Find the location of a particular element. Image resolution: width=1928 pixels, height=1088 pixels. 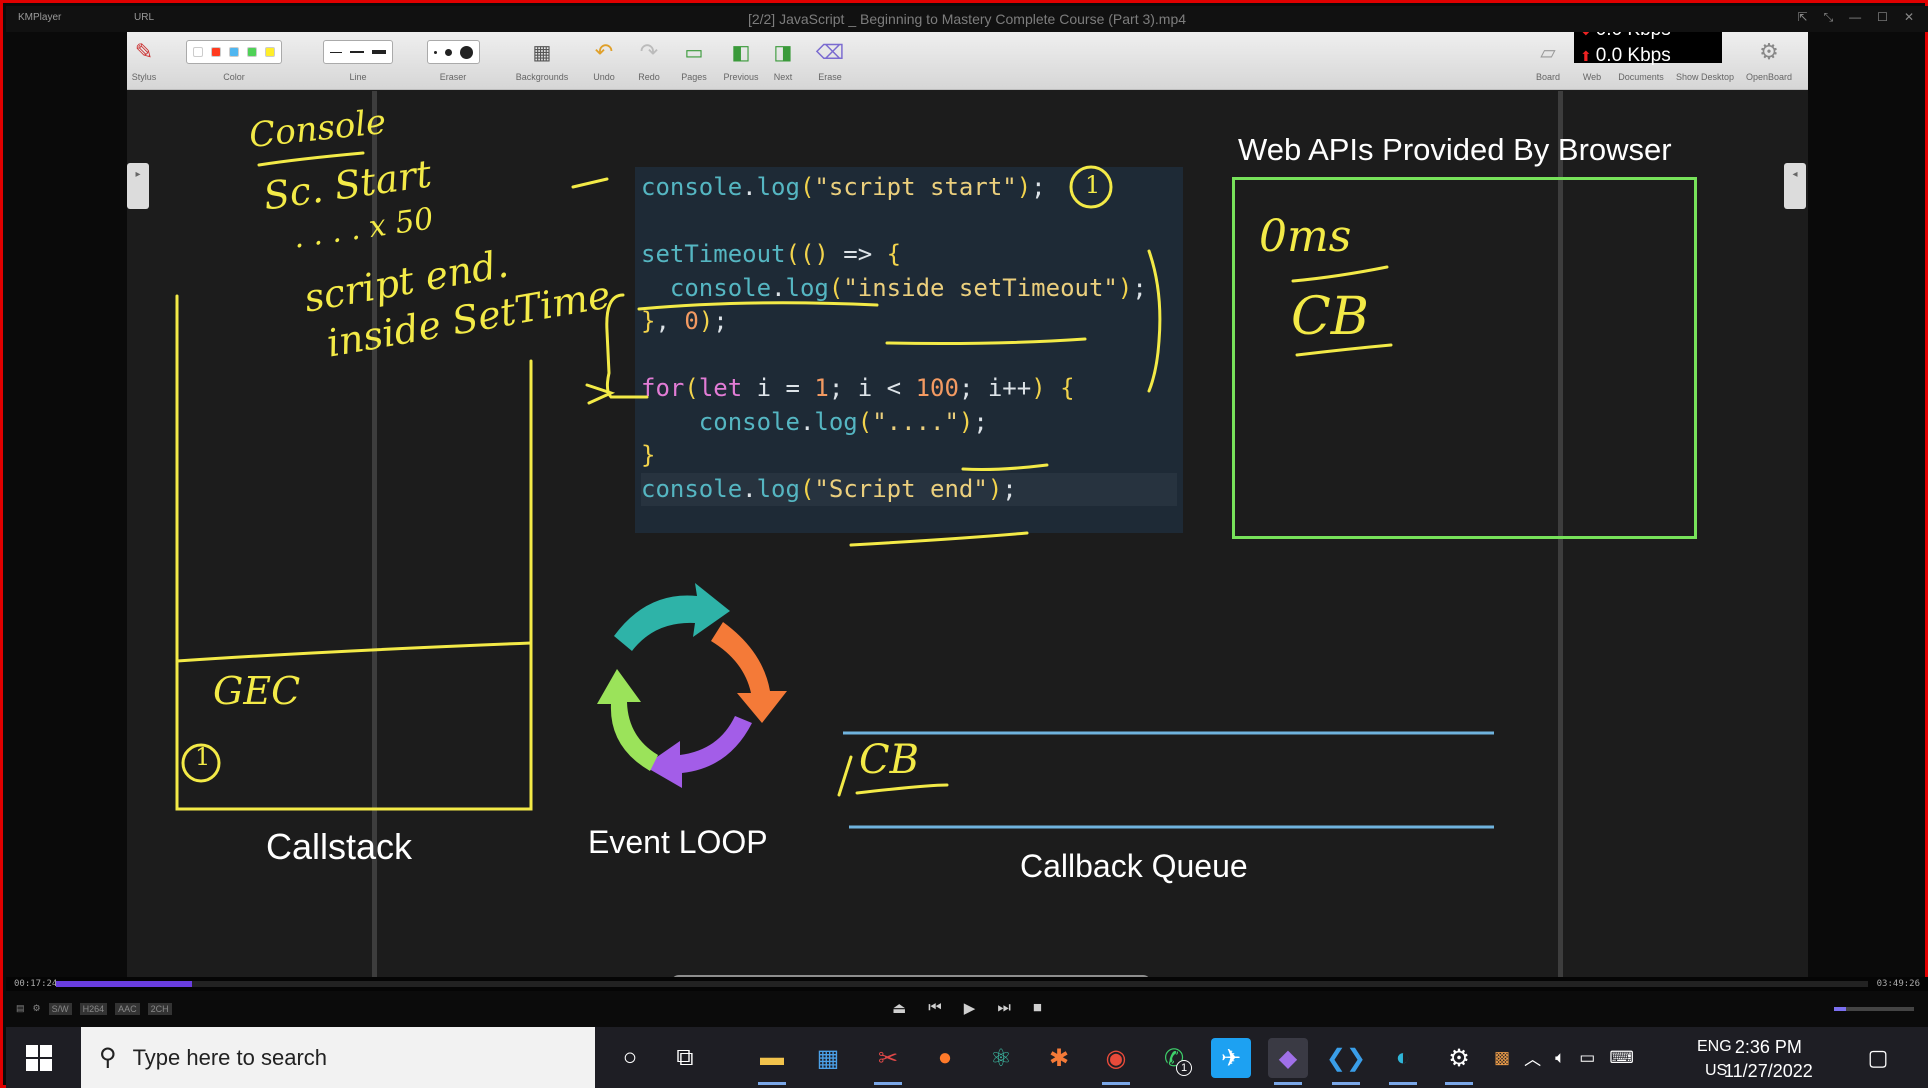

seek-bar: 00:17:24 03:49:26 is located at coordinates (967, 984).